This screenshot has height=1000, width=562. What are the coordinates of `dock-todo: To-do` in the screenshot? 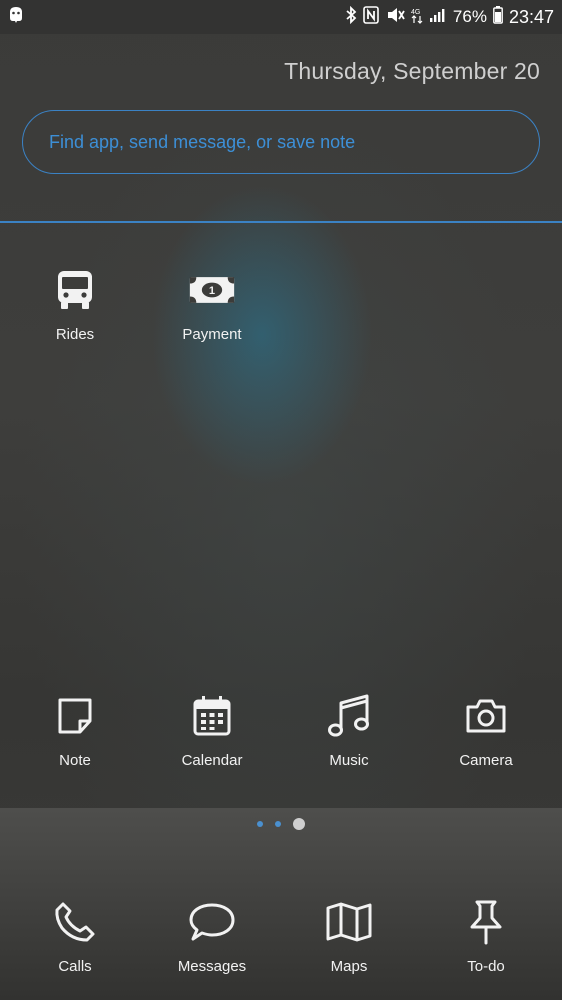 It's located at (486, 936).